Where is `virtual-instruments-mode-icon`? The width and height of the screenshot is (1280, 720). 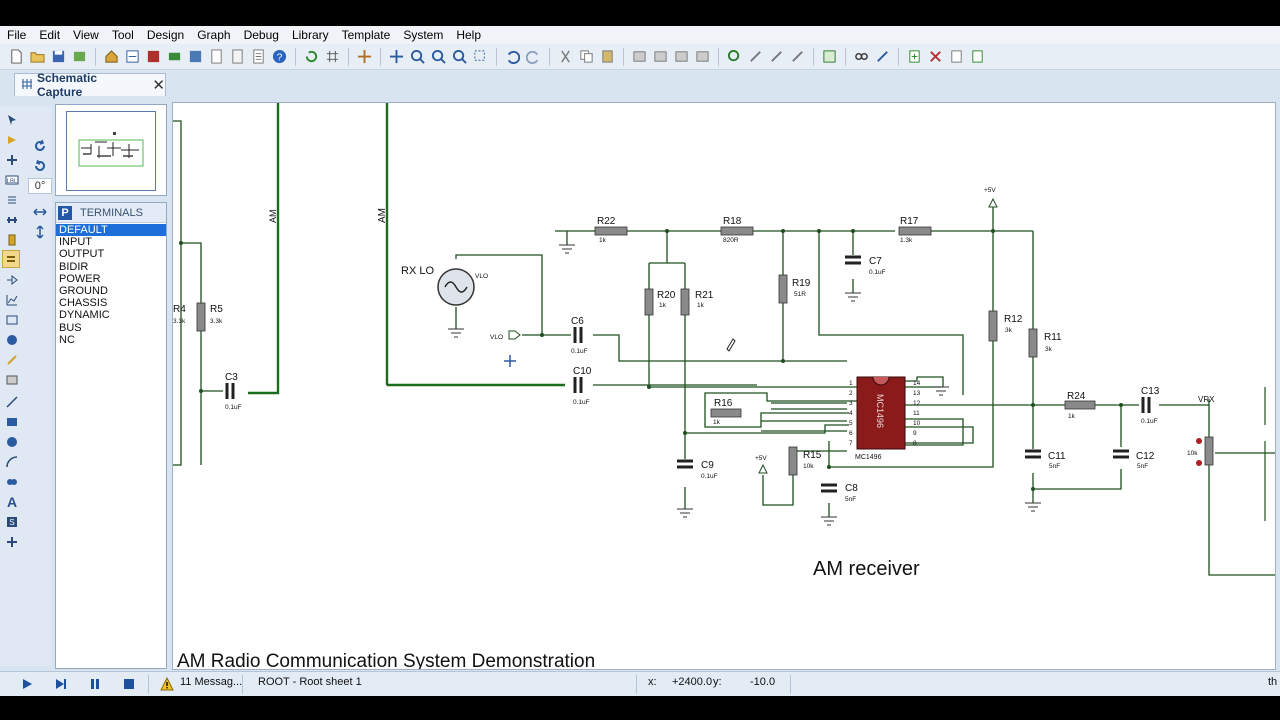 virtual-instruments-mode-icon is located at coordinates (12, 380).